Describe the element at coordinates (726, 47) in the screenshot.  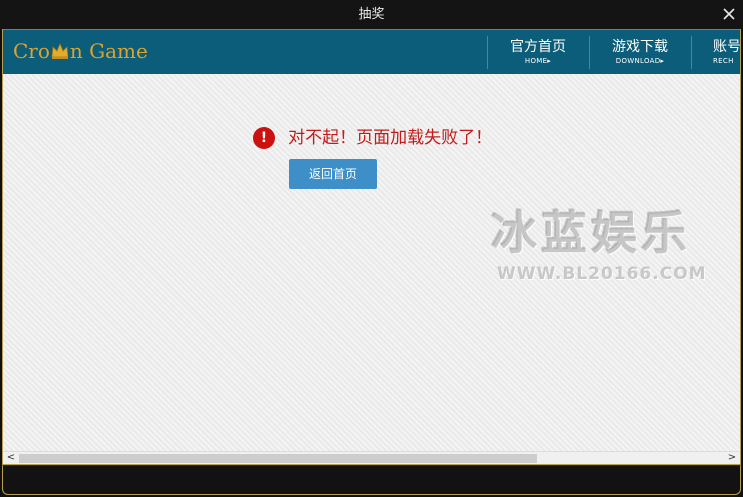
I see `nav-item-label: 账号` at that location.